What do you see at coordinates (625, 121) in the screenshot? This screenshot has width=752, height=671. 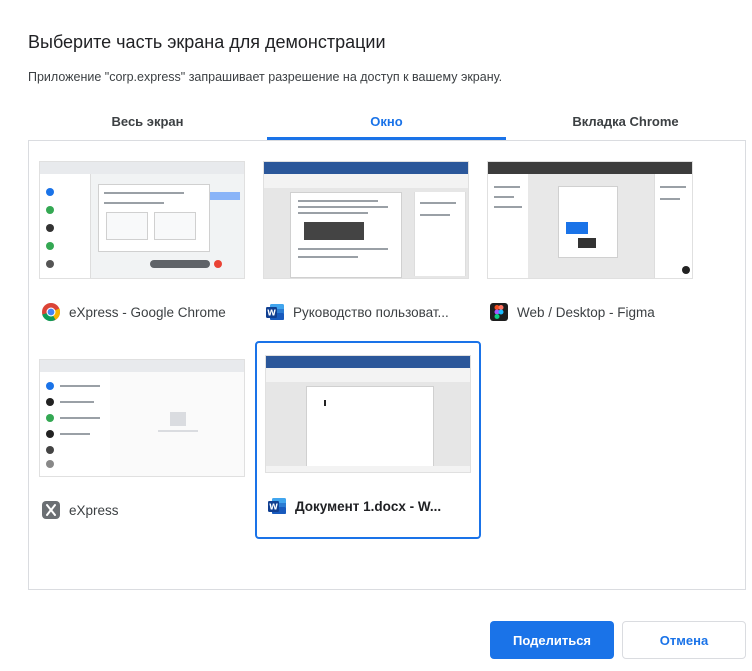 I see `tab-chrome-tab: Вкладка Chrome` at bounding box center [625, 121].